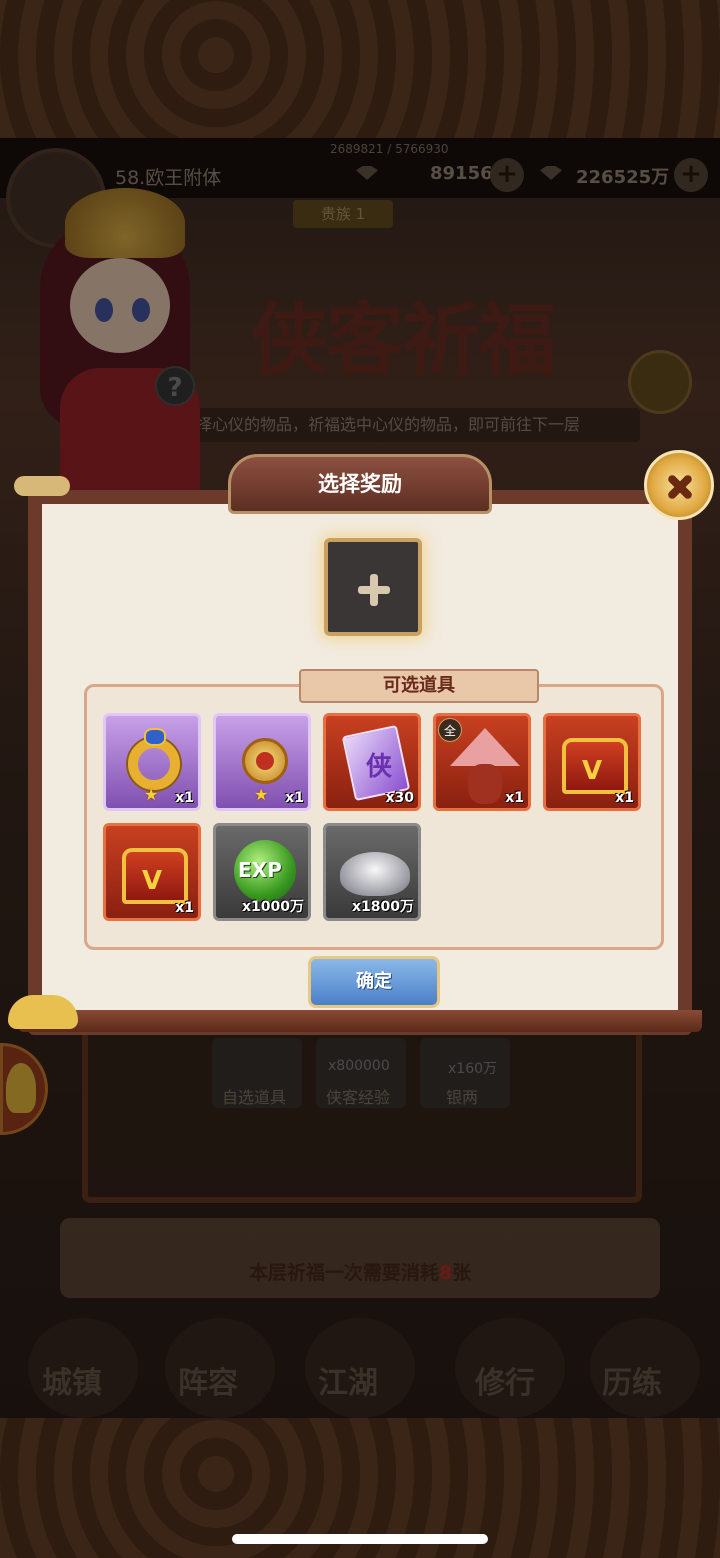 Image resolution: width=720 pixels, height=1558 pixels. Describe the element at coordinates (360, 1539) in the screenshot. I see `home-indicator` at that location.